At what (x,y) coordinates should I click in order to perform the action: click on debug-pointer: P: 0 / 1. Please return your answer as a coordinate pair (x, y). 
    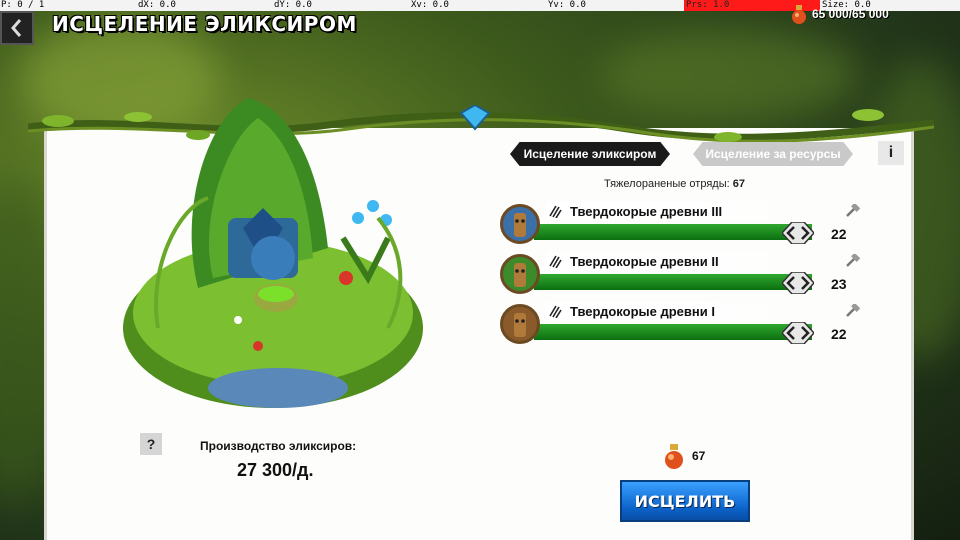
    Looking at the image, I should click on (23, 5).